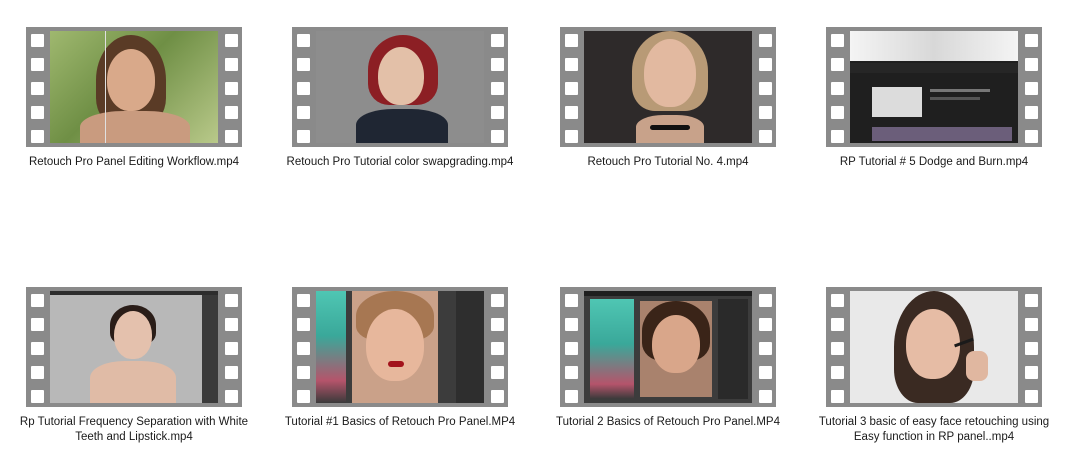 The width and height of the screenshot is (1080, 449). I want to click on video-file-item: RP Tutorial # 5 Dodge and Burn.mp4, so click(934, 98).